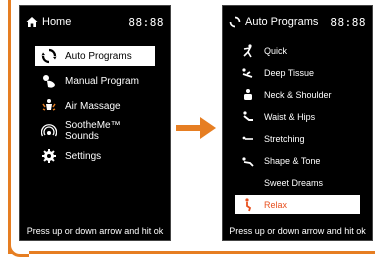 This screenshot has width=375, height=257. I want to click on waist-hips-icon, so click(248, 115).